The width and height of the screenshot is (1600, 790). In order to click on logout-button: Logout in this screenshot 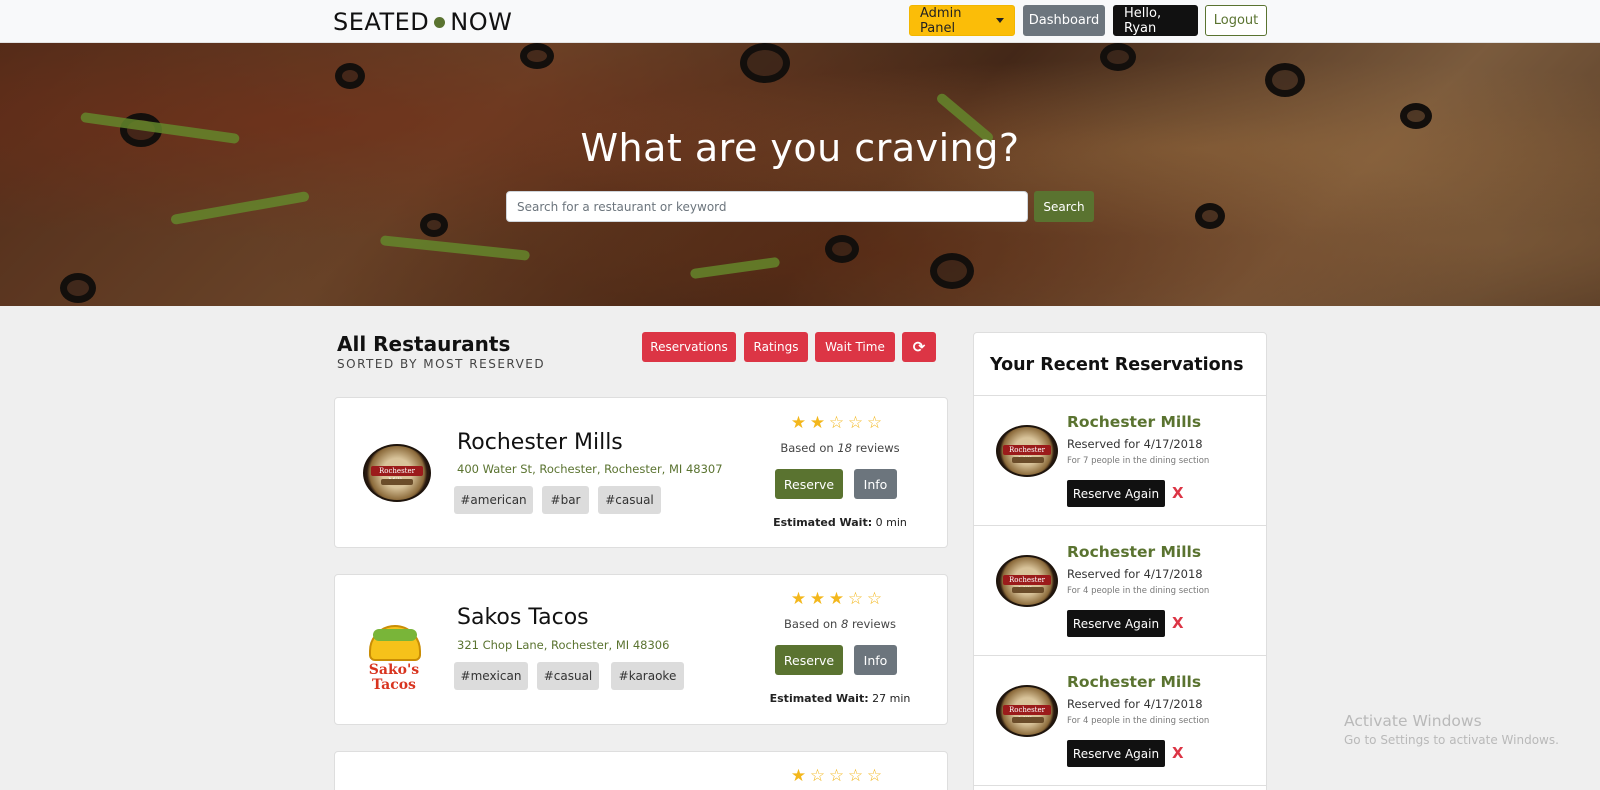, I will do `click(1236, 20)`.